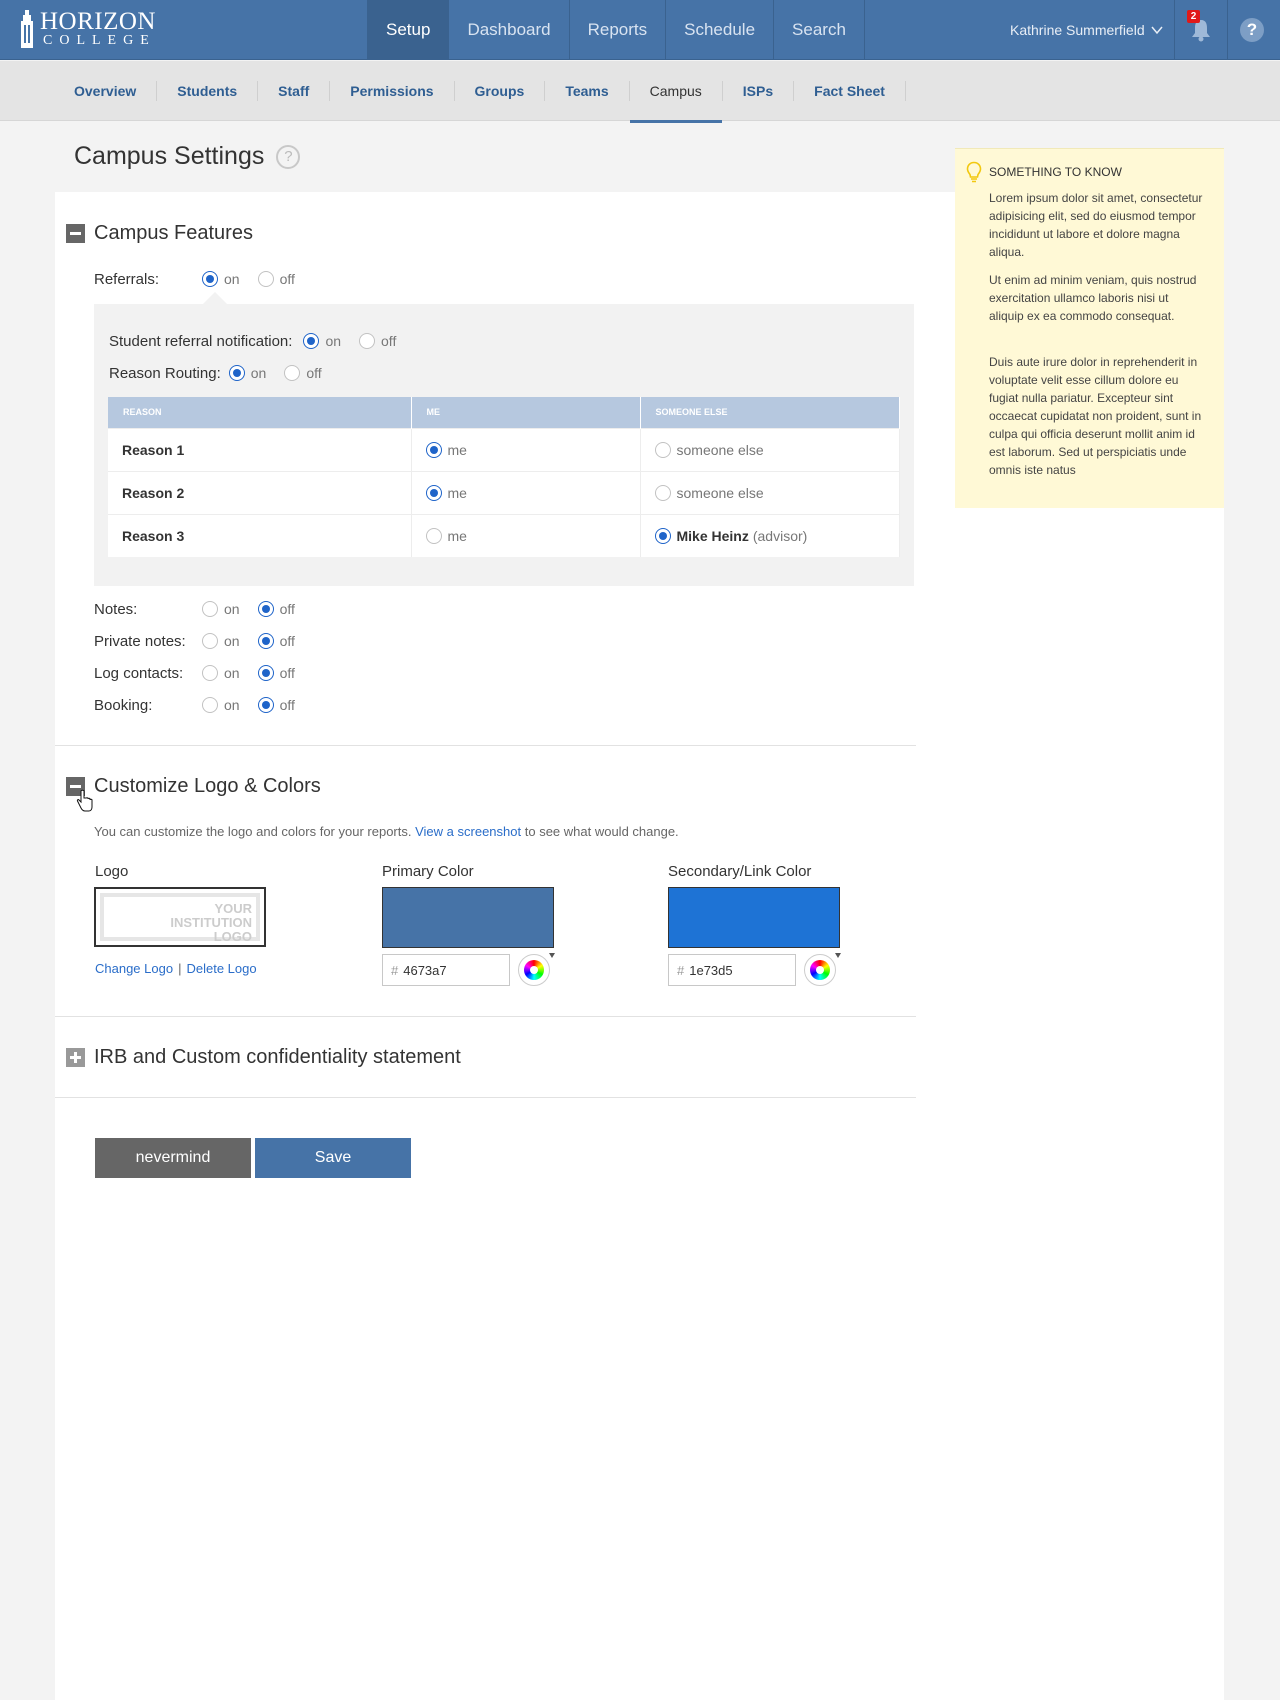 The width and height of the screenshot is (1280, 1700). Describe the element at coordinates (303, 373) in the screenshot. I see `routing-off-option: off` at that location.